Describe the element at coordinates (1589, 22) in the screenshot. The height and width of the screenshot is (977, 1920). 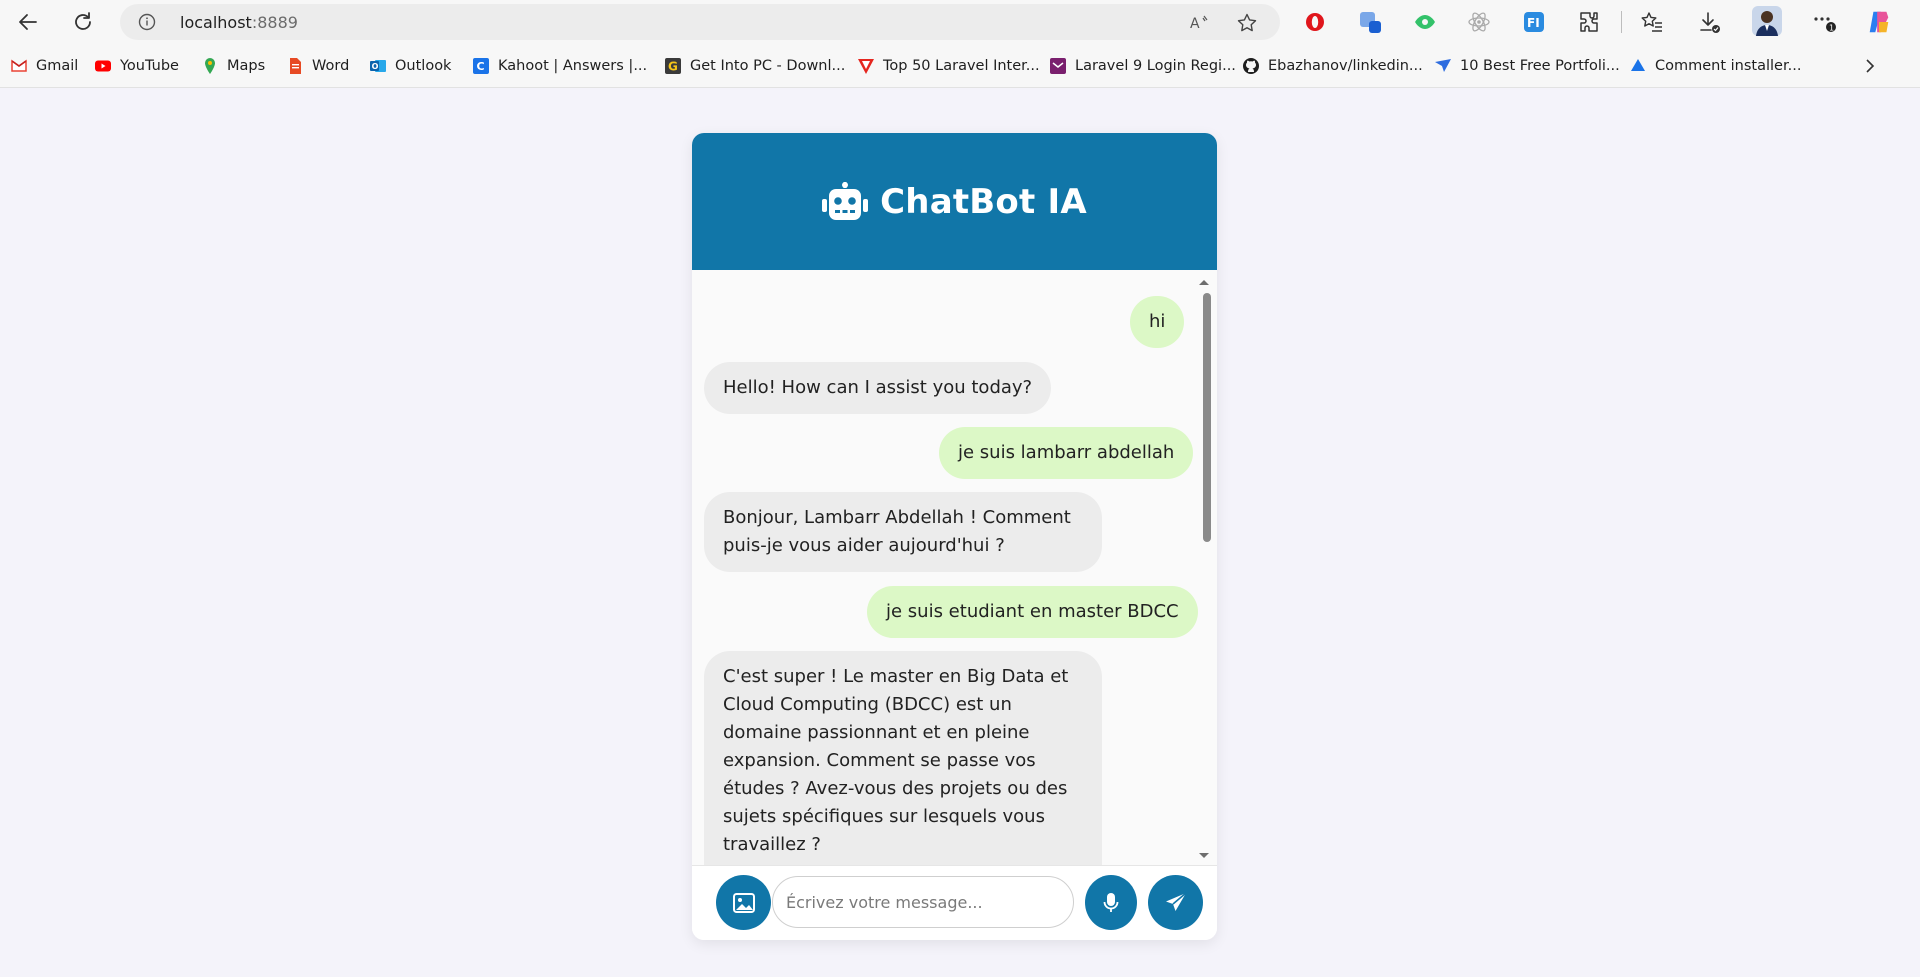
I see `extensions-puzzle-icon` at that location.